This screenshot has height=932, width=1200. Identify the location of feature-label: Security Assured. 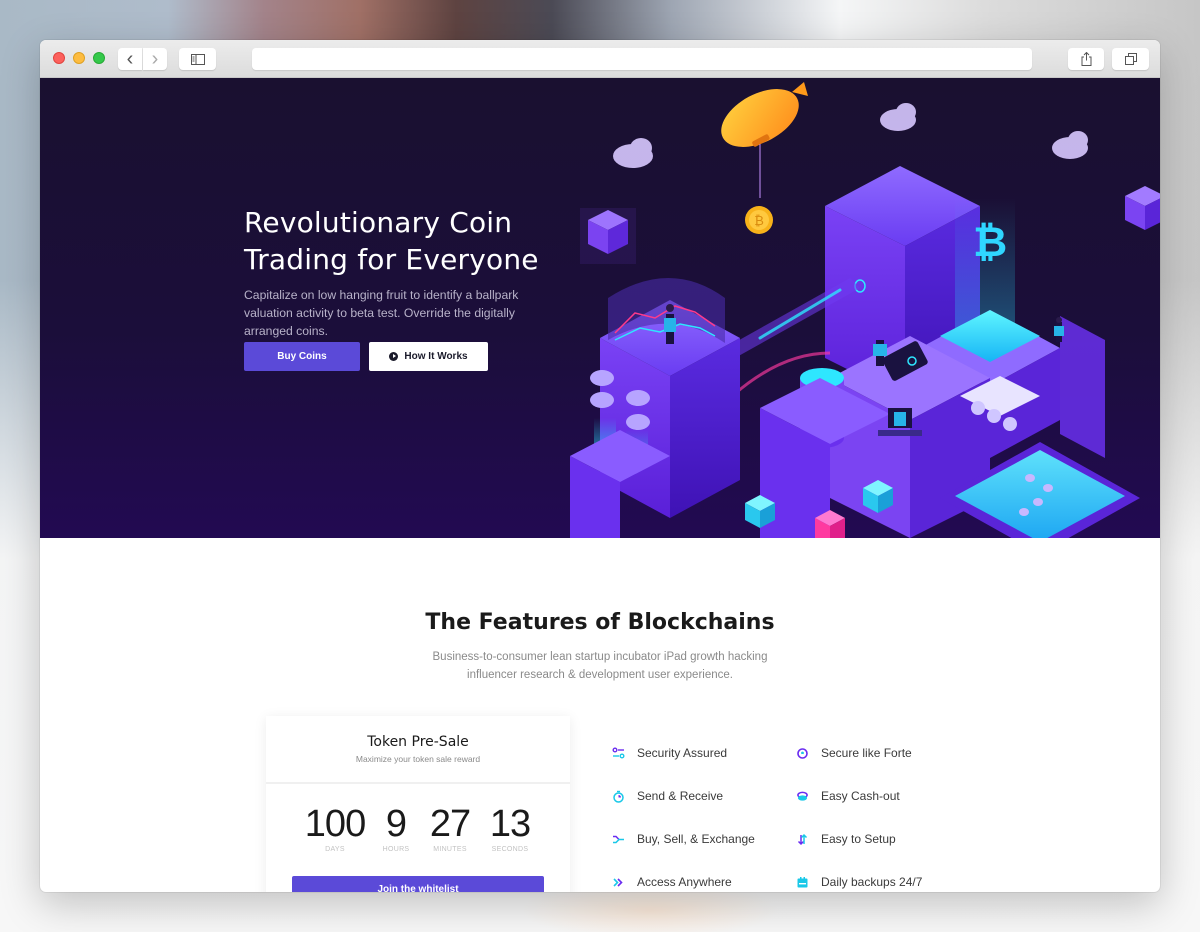
(682, 753).